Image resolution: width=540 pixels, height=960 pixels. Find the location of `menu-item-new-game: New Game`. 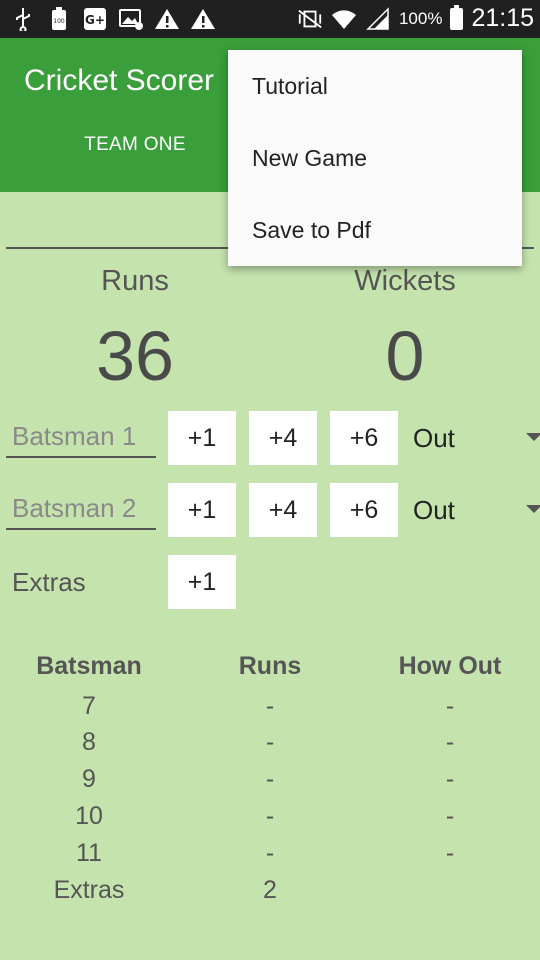

menu-item-new-game: New Game is located at coordinates (375, 158).